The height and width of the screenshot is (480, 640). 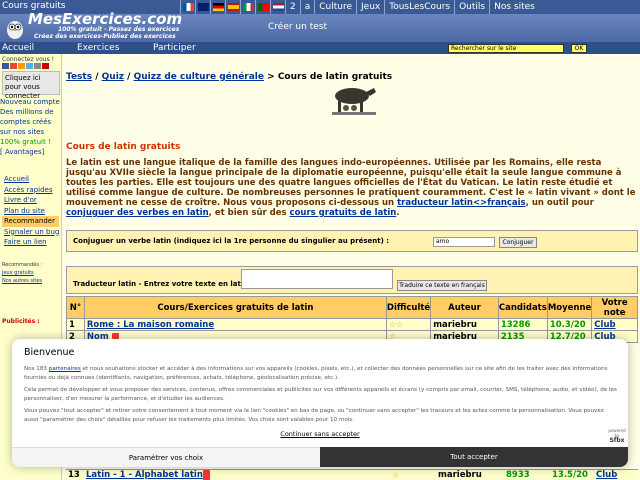 I want to click on continue-without-accepting-link: Continuer sans accepter, so click(x=320, y=434).